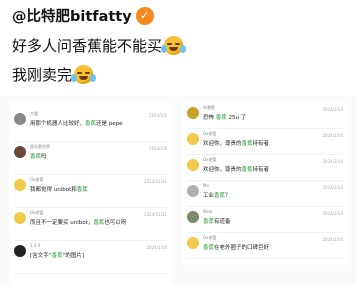 This screenshot has height=285, width=356. What do you see at coordinates (40, 146) in the screenshot?
I see `comment-username: 超年薪世界` at bounding box center [40, 146].